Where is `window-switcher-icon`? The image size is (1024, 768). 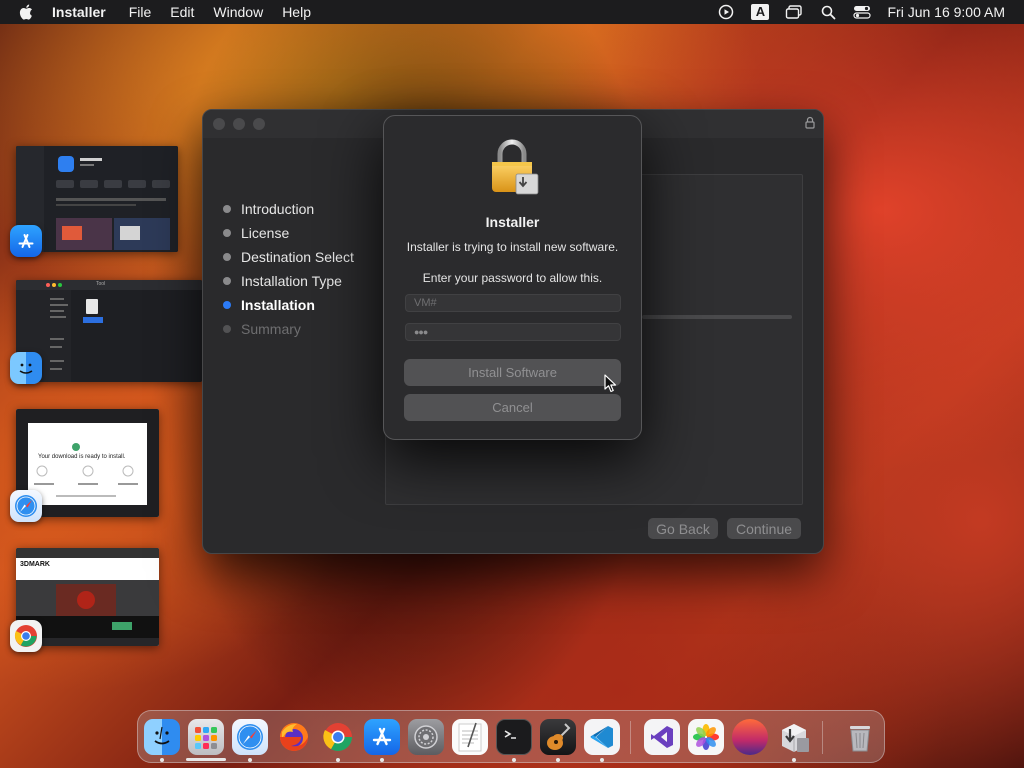
window-switcher-icon is located at coordinates (794, 12).